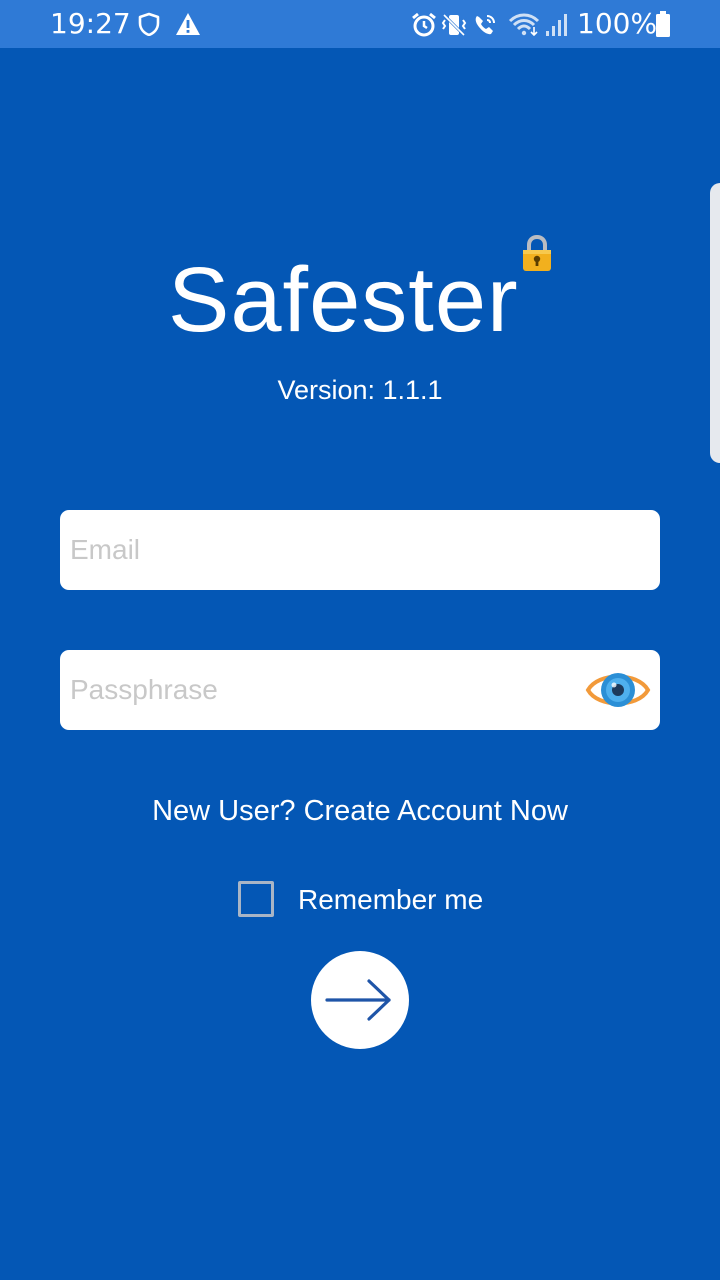 The height and width of the screenshot is (1280, 720). Describe the element at coordinates (524, 26) in the screenshot. I see `wifi-icon` at that location.